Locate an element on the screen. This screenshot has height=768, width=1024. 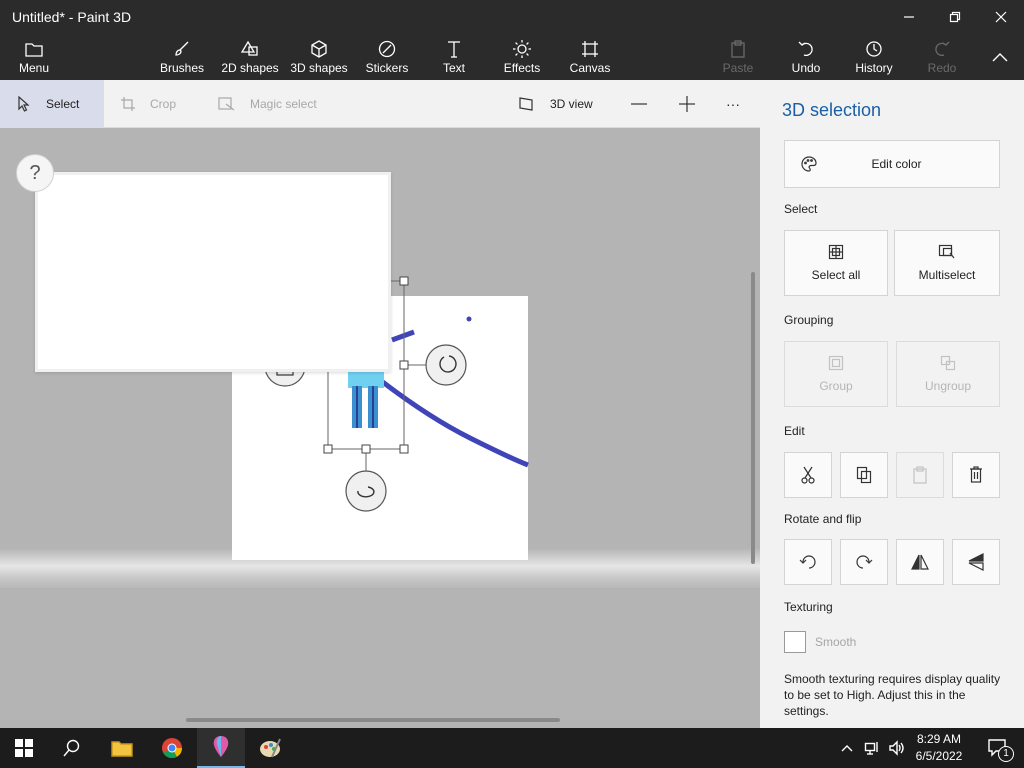
3d-view-label: 3D view is located at coordinates (571, 104).